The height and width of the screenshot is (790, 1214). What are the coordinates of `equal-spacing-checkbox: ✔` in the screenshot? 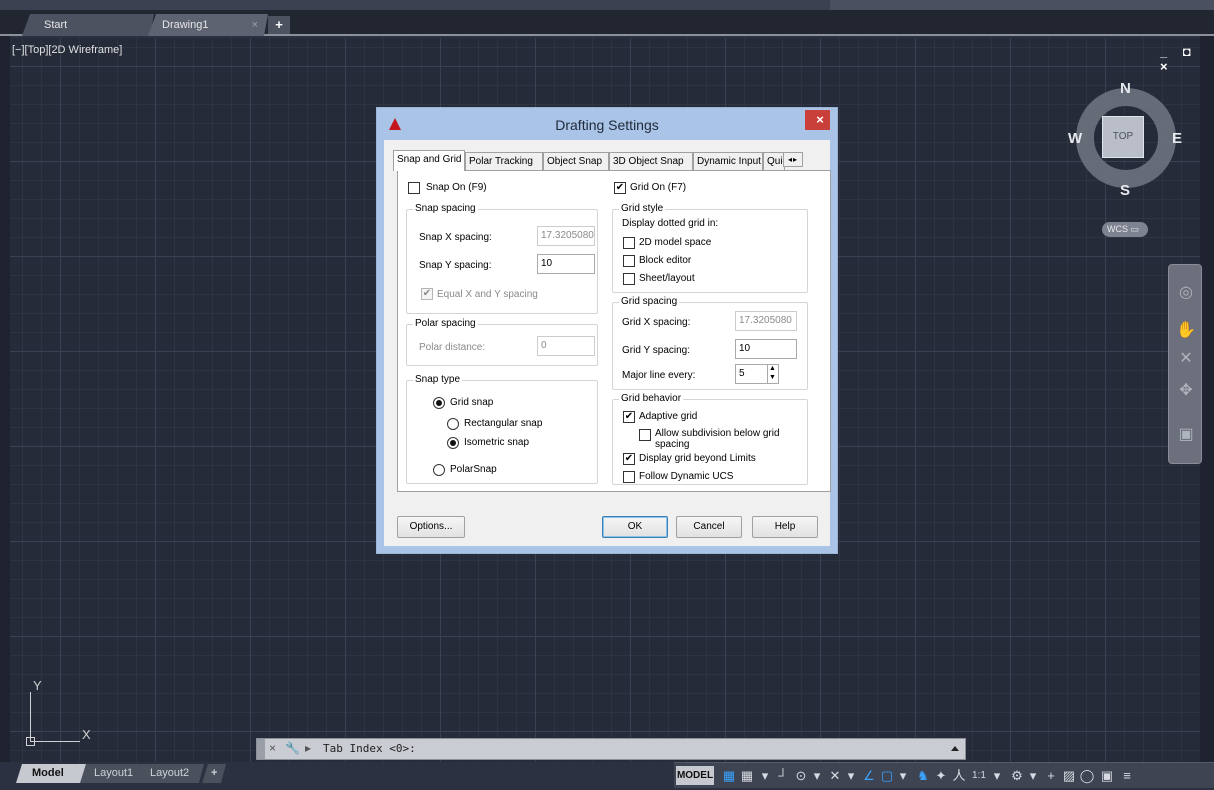 It's located at (427, 294).